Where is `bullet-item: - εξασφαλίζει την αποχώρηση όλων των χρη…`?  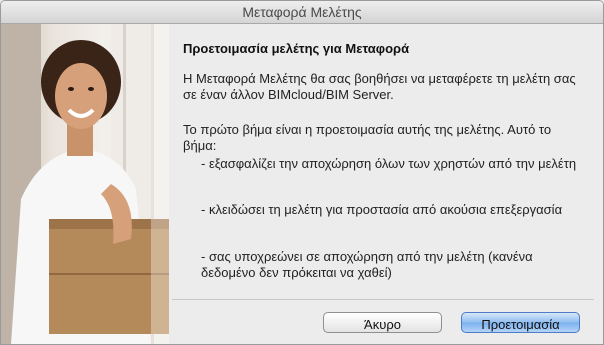
bullet-item: - εξασφαλίζει την αποχώρηση όλων των χρη… is located at coordinates (389, 163).